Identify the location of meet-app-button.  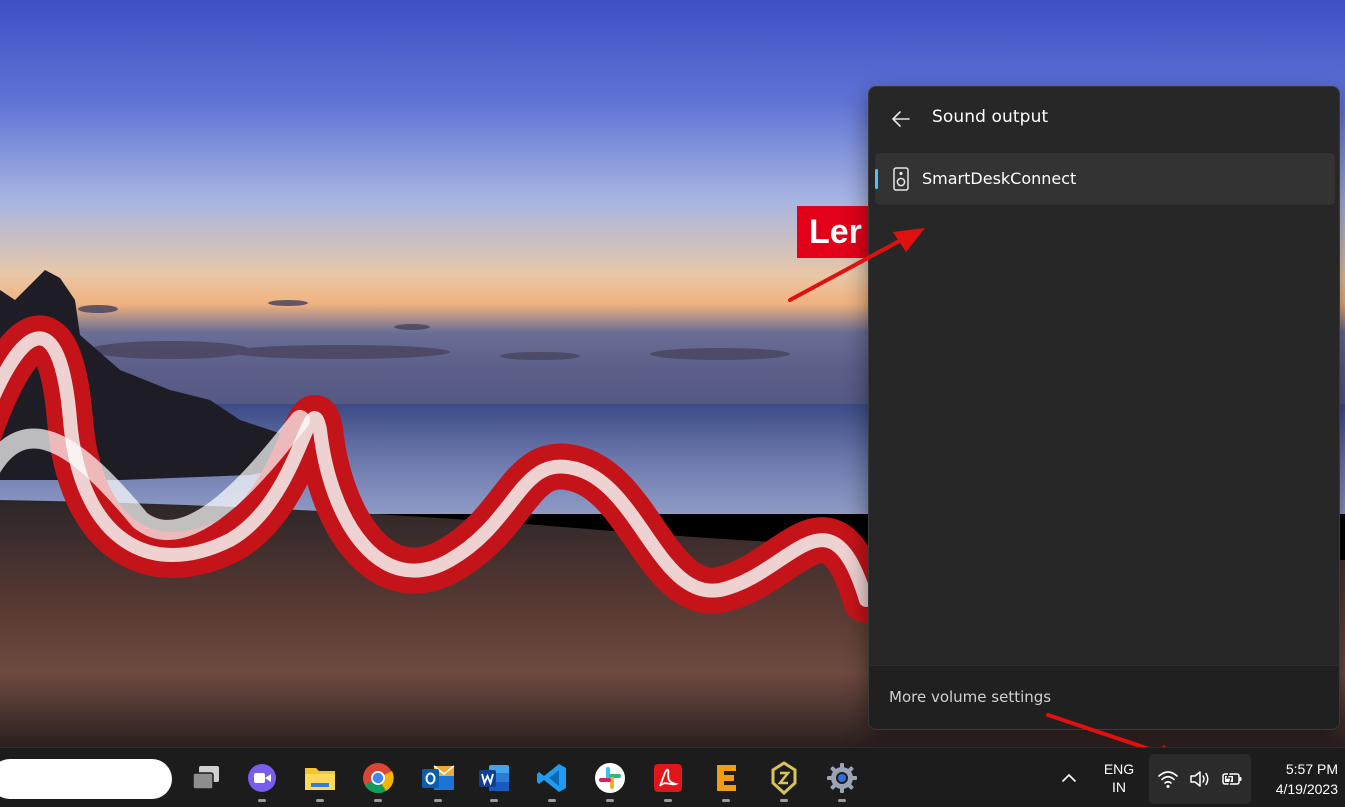
(262, 779).